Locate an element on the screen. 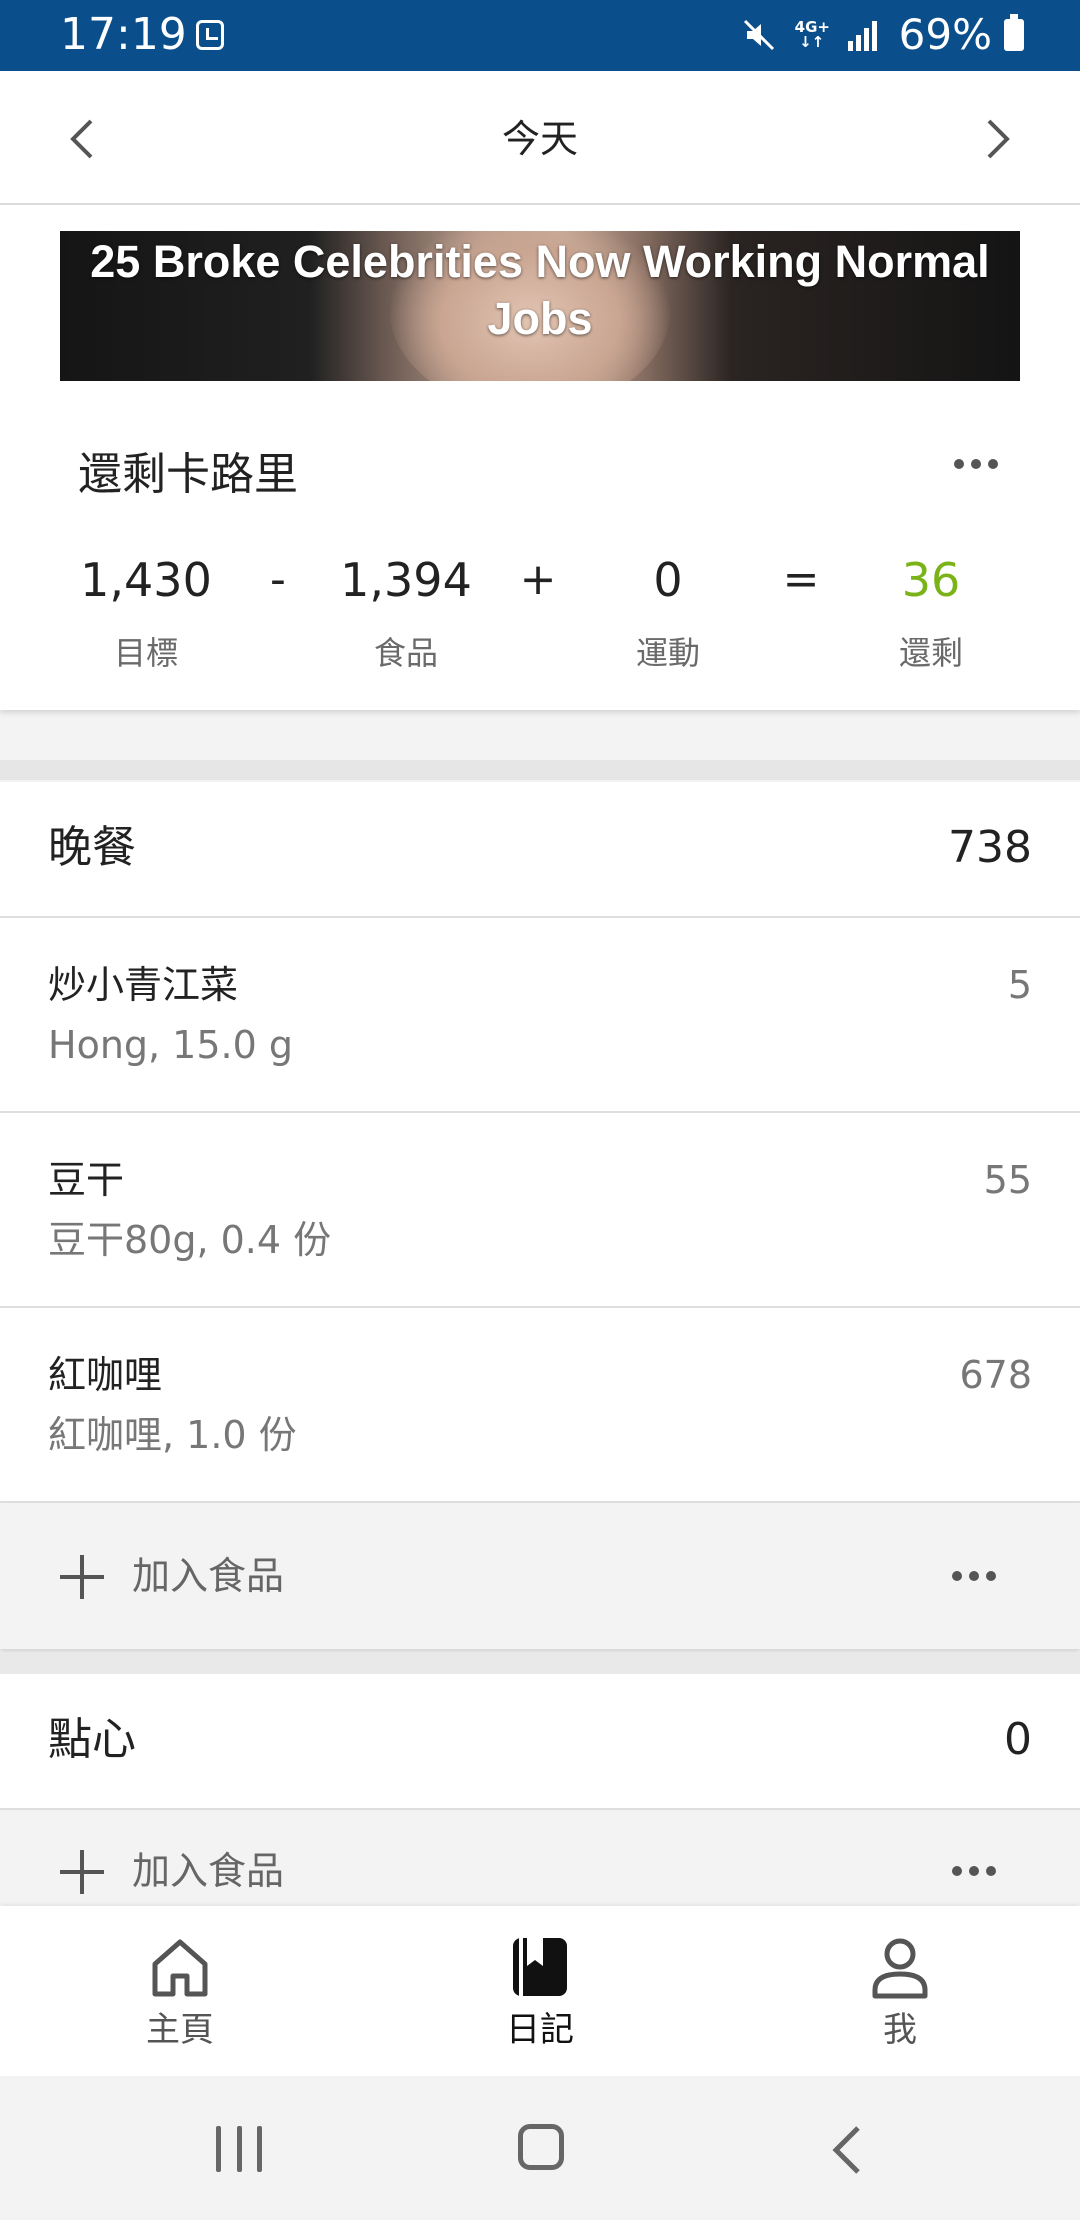 This screenshot has width=1080, height=2220. battery-percent: 69% is located at coordinates (945, 34).